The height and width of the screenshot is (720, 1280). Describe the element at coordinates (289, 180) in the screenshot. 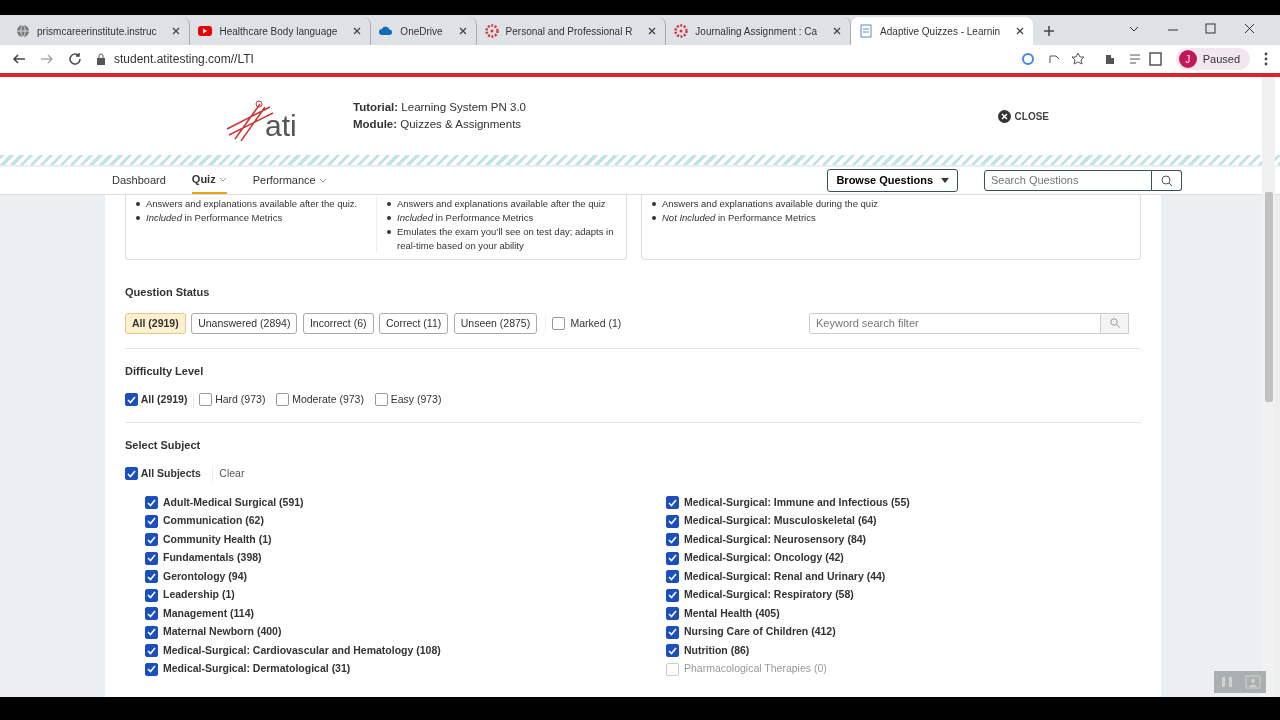

I see `nav-tab: Performance` at that location.